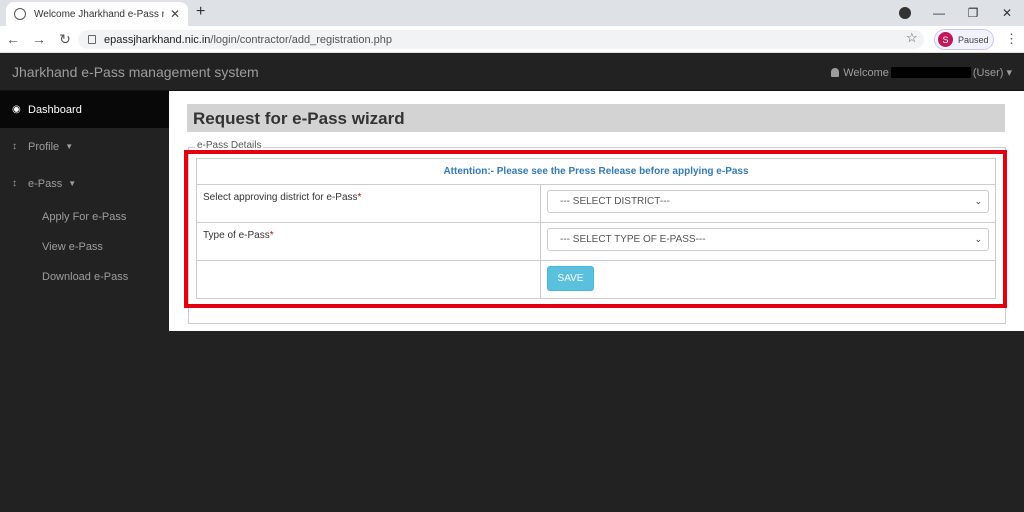  I want to click on district-label: Select approving district for e-Pass*, so click(368, 203).